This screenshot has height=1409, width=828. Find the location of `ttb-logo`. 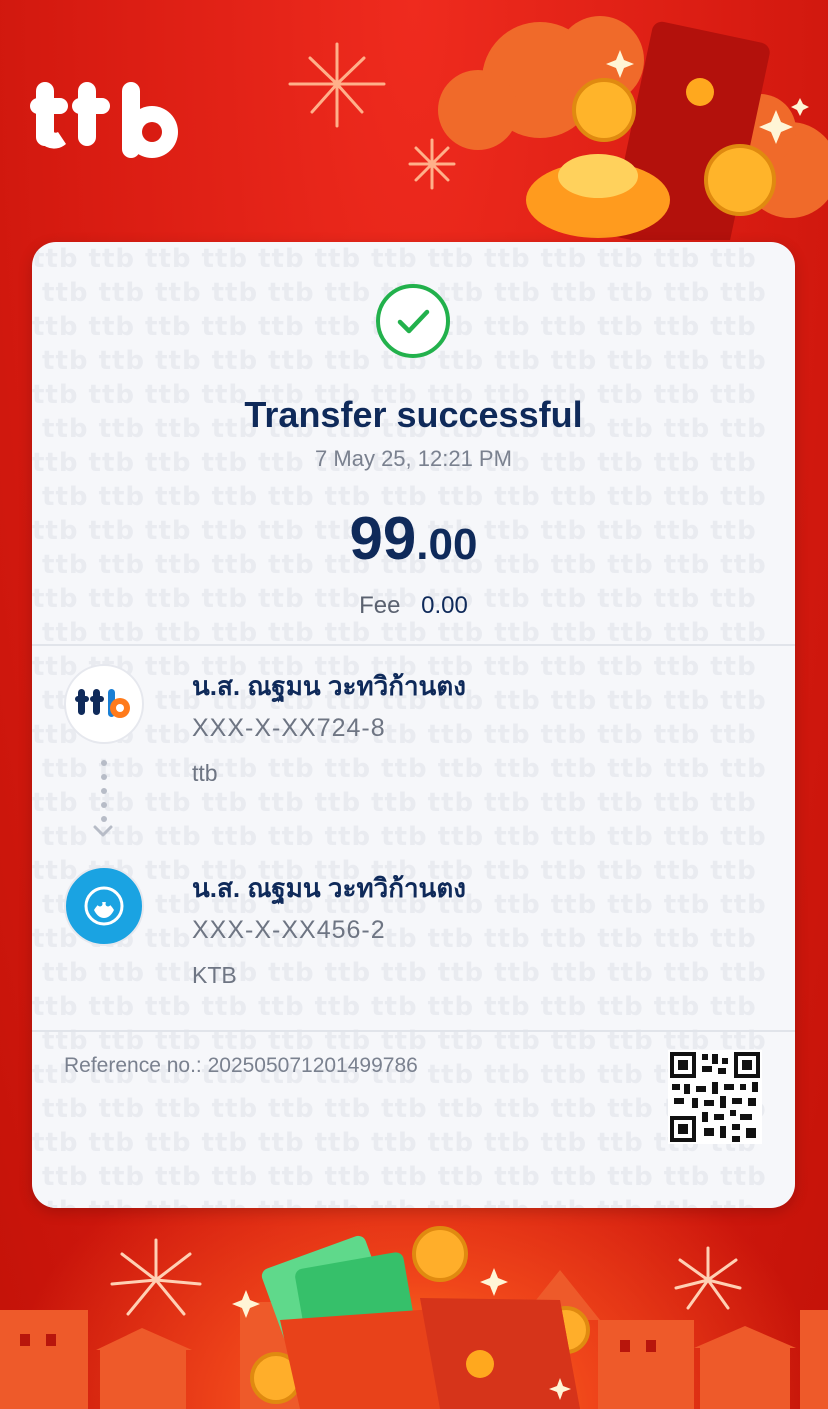

ttb-logo is located at coordinates (104, 124).